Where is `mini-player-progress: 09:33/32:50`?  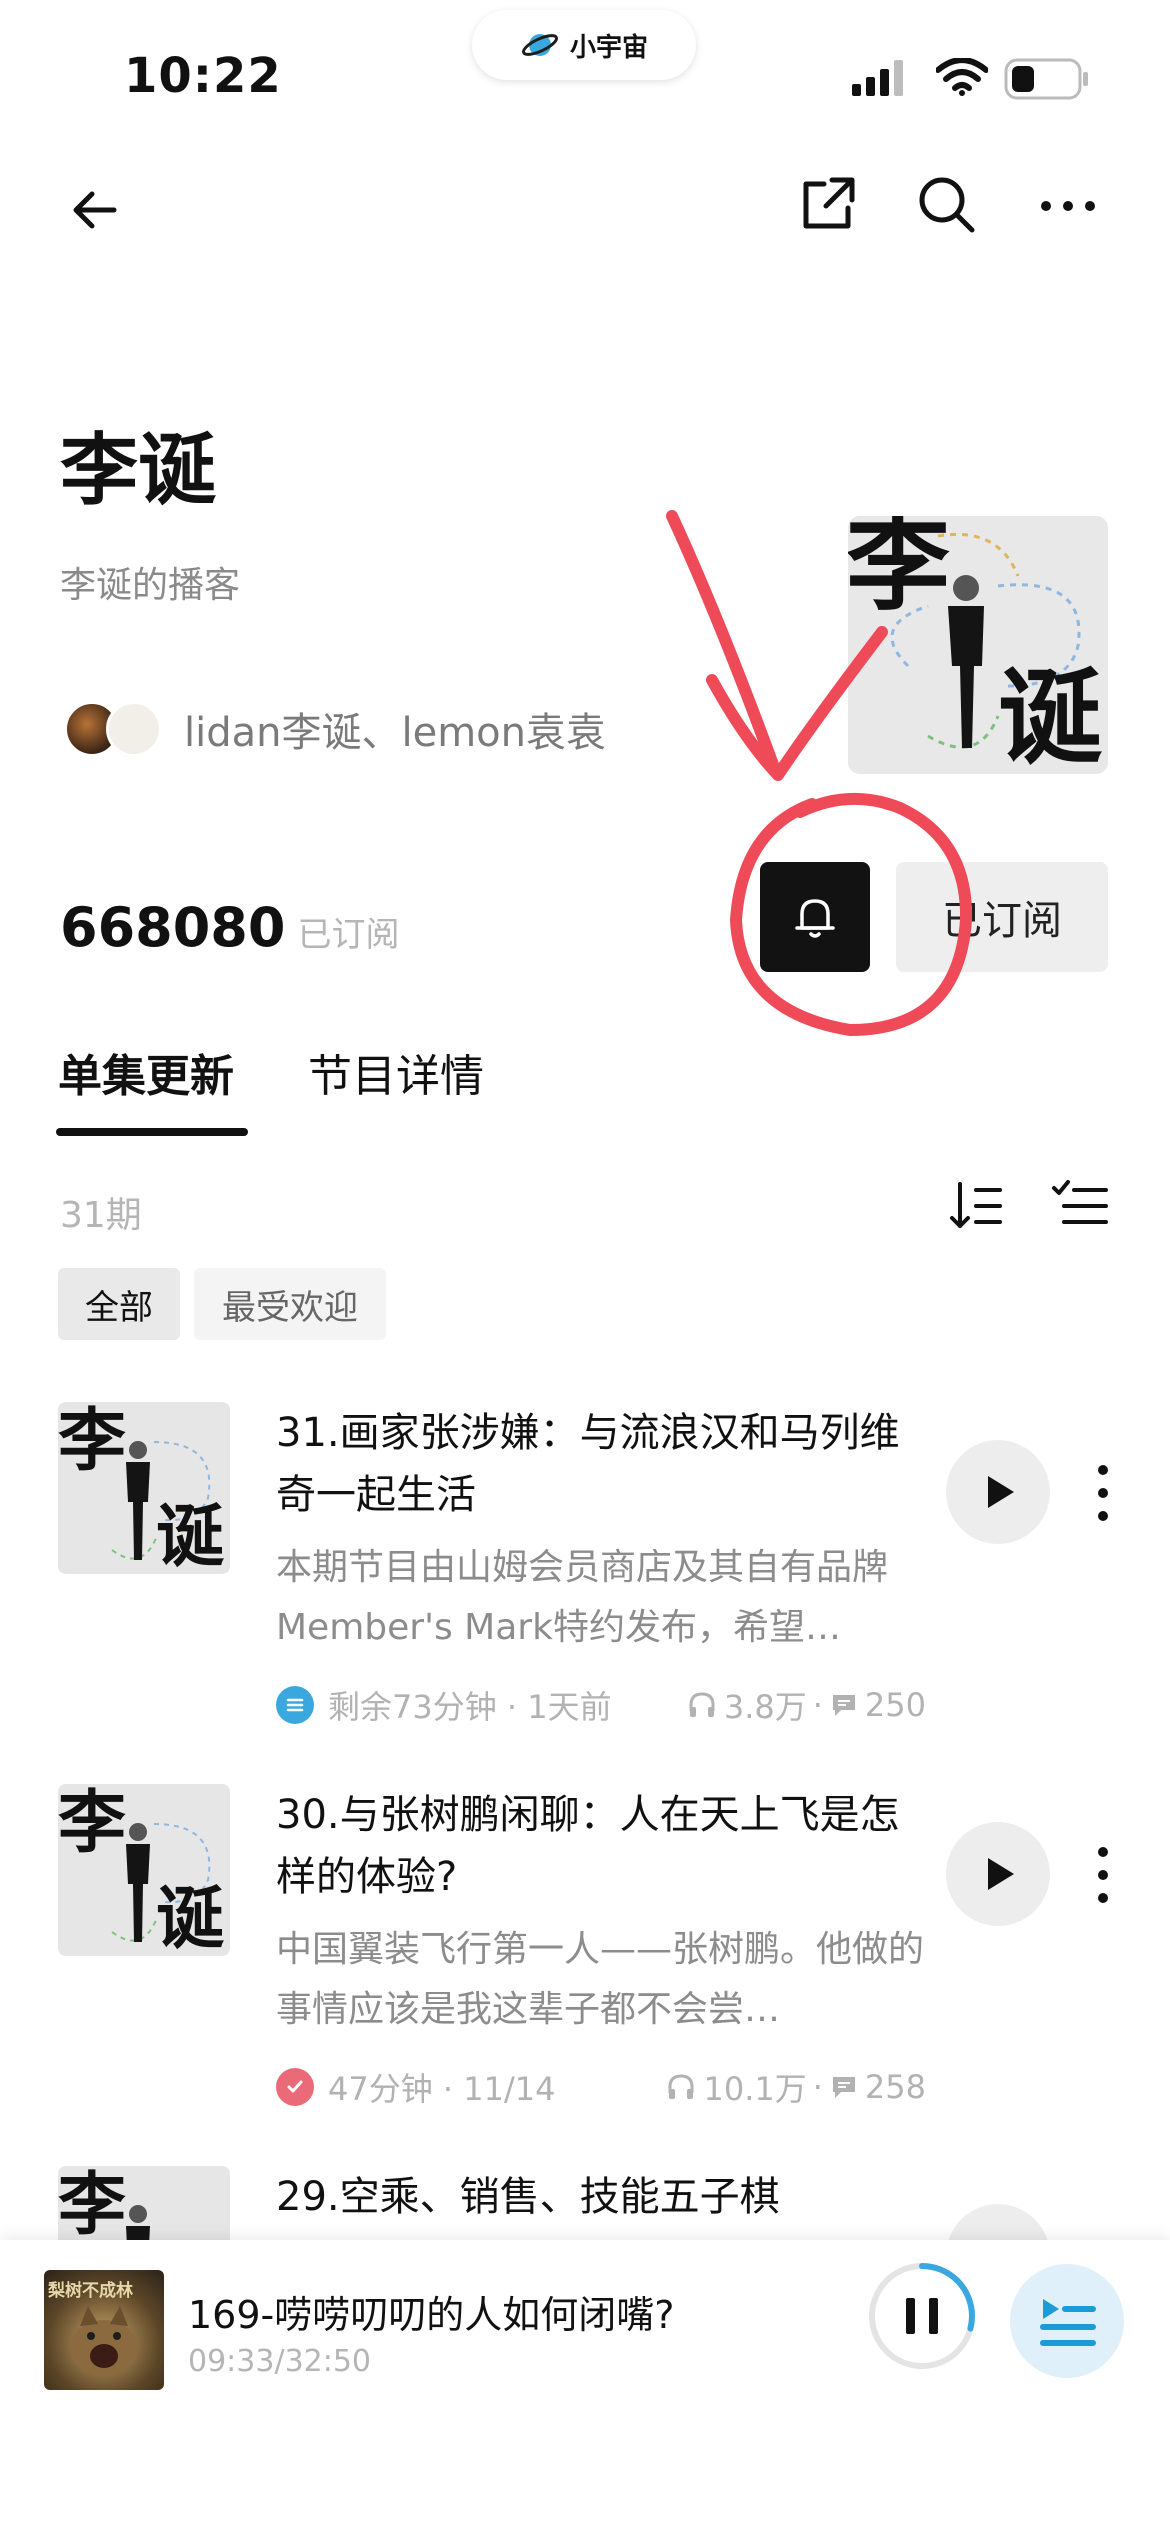 mini-player-progress: 09:33/32:50 is located at coordinates (280, 2361).